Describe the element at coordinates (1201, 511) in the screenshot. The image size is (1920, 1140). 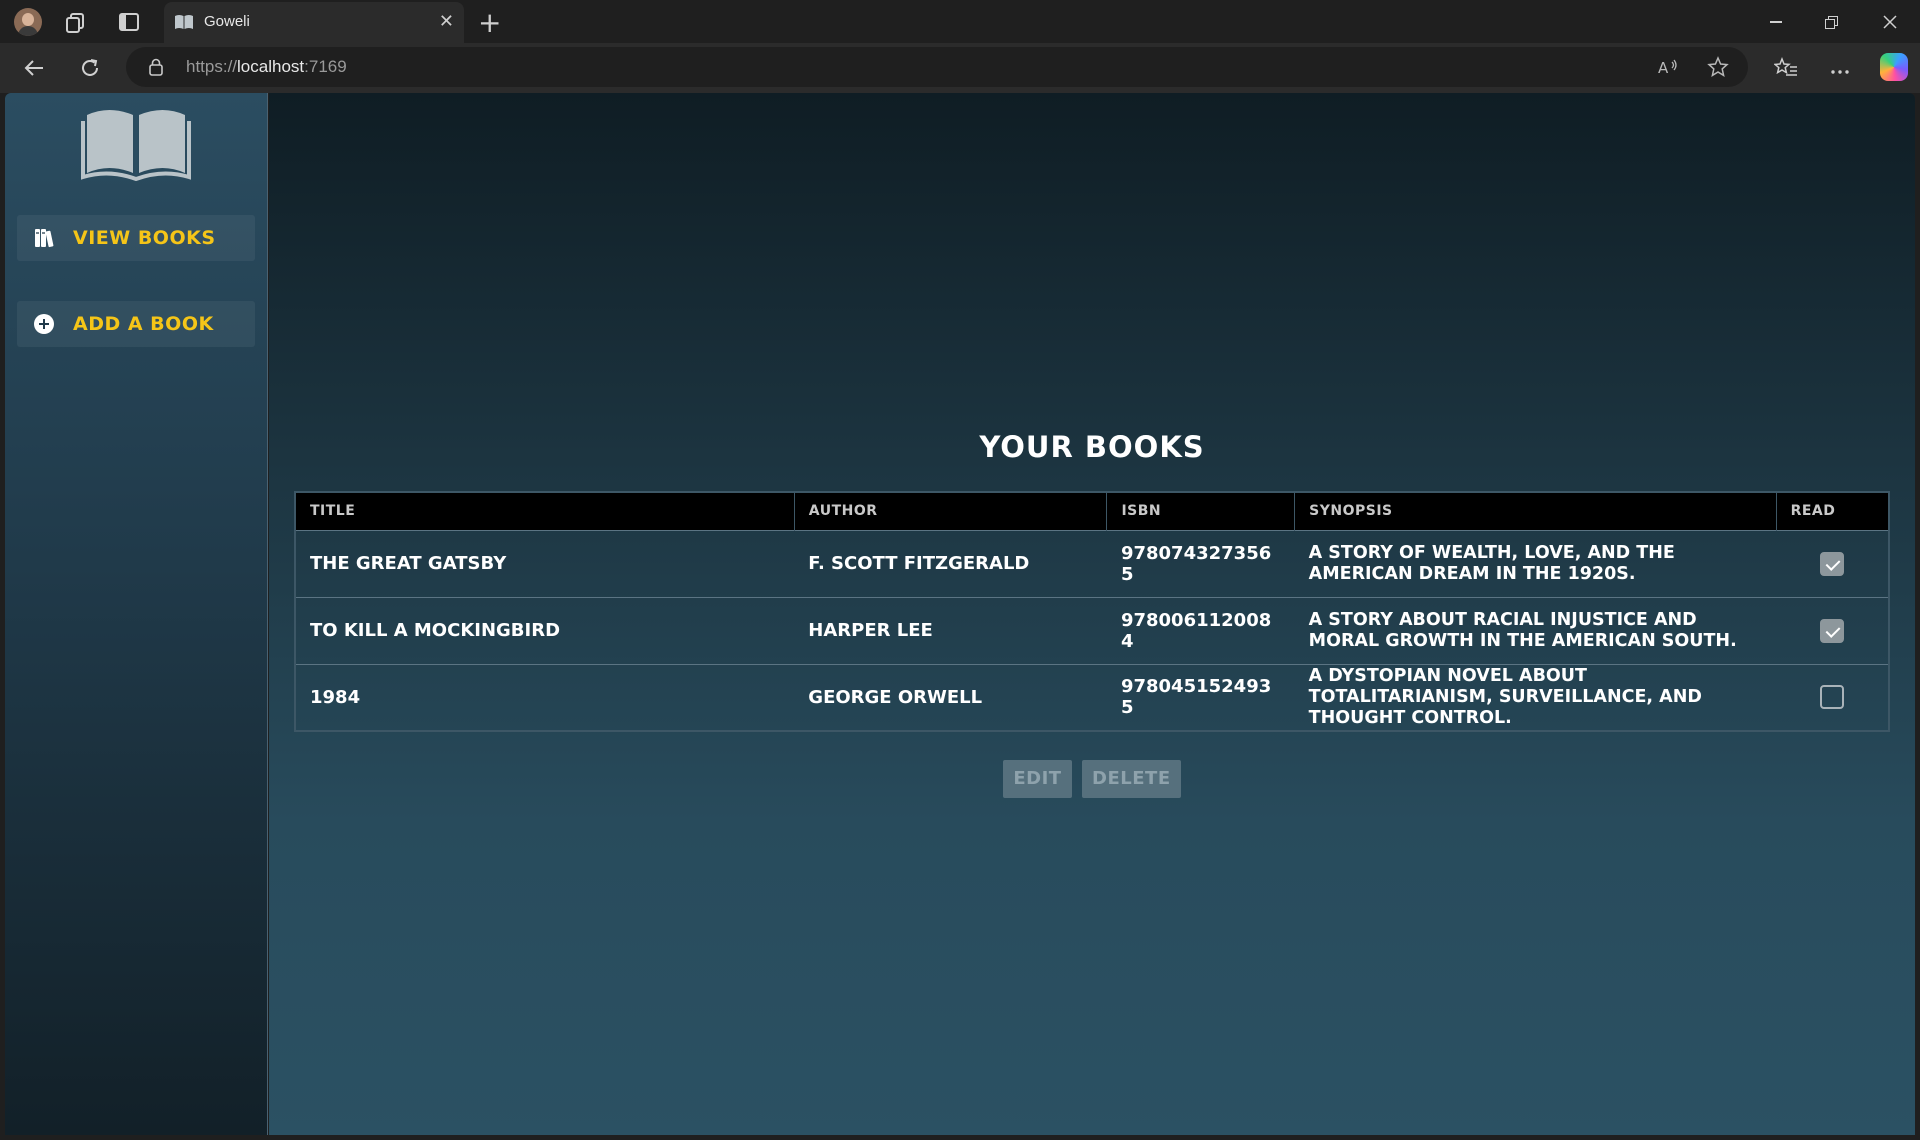
I see `column-header-isbn: ISBN` at that location.